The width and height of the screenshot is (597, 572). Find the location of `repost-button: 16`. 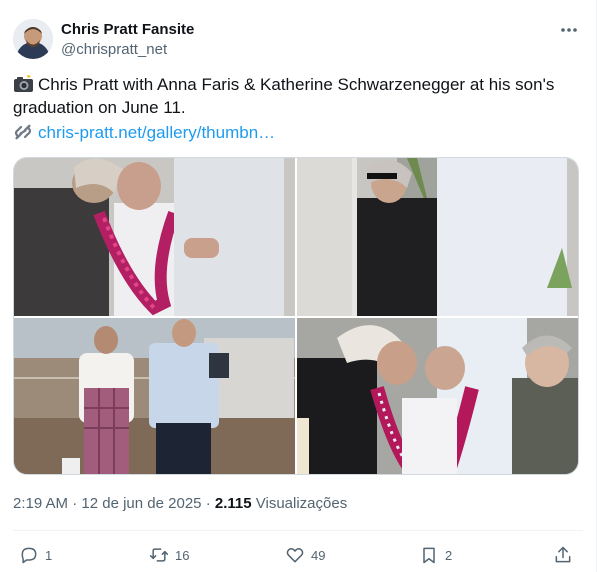

repost-button: 16 is located at coordinates (169, 555).